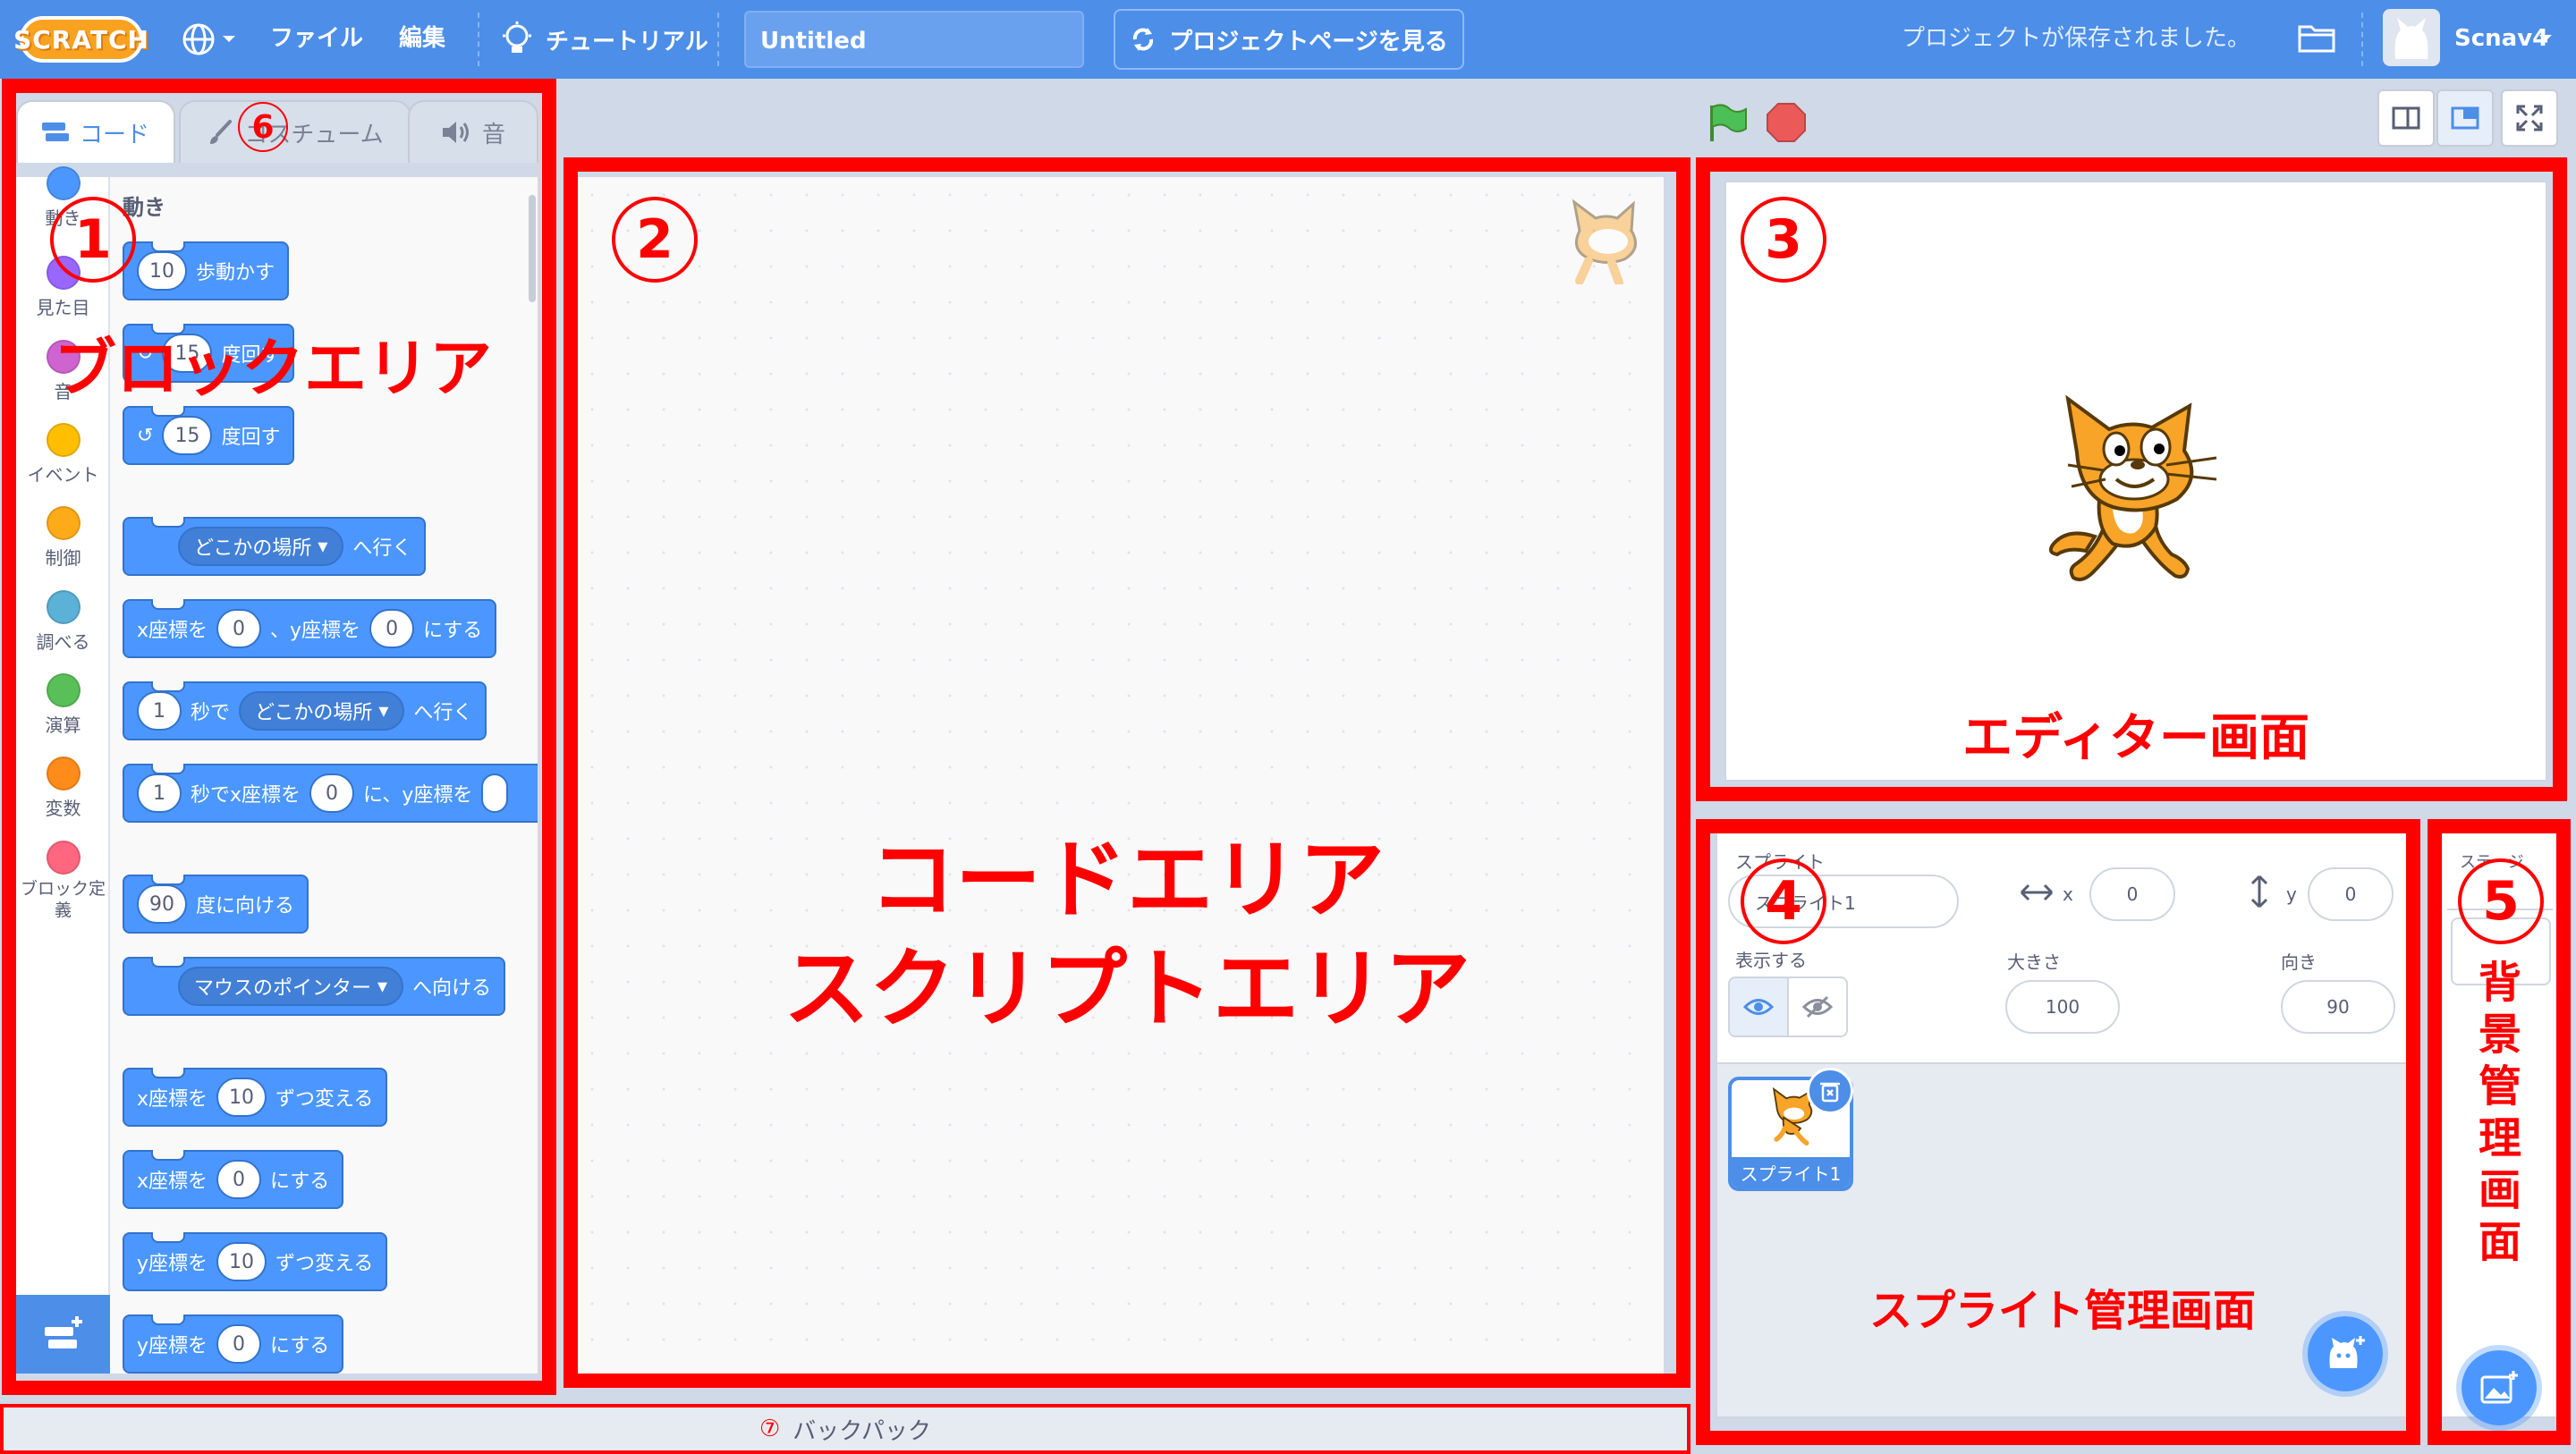  I want to click on block-move-steps: 10 歩動かす, so click(206, 271).